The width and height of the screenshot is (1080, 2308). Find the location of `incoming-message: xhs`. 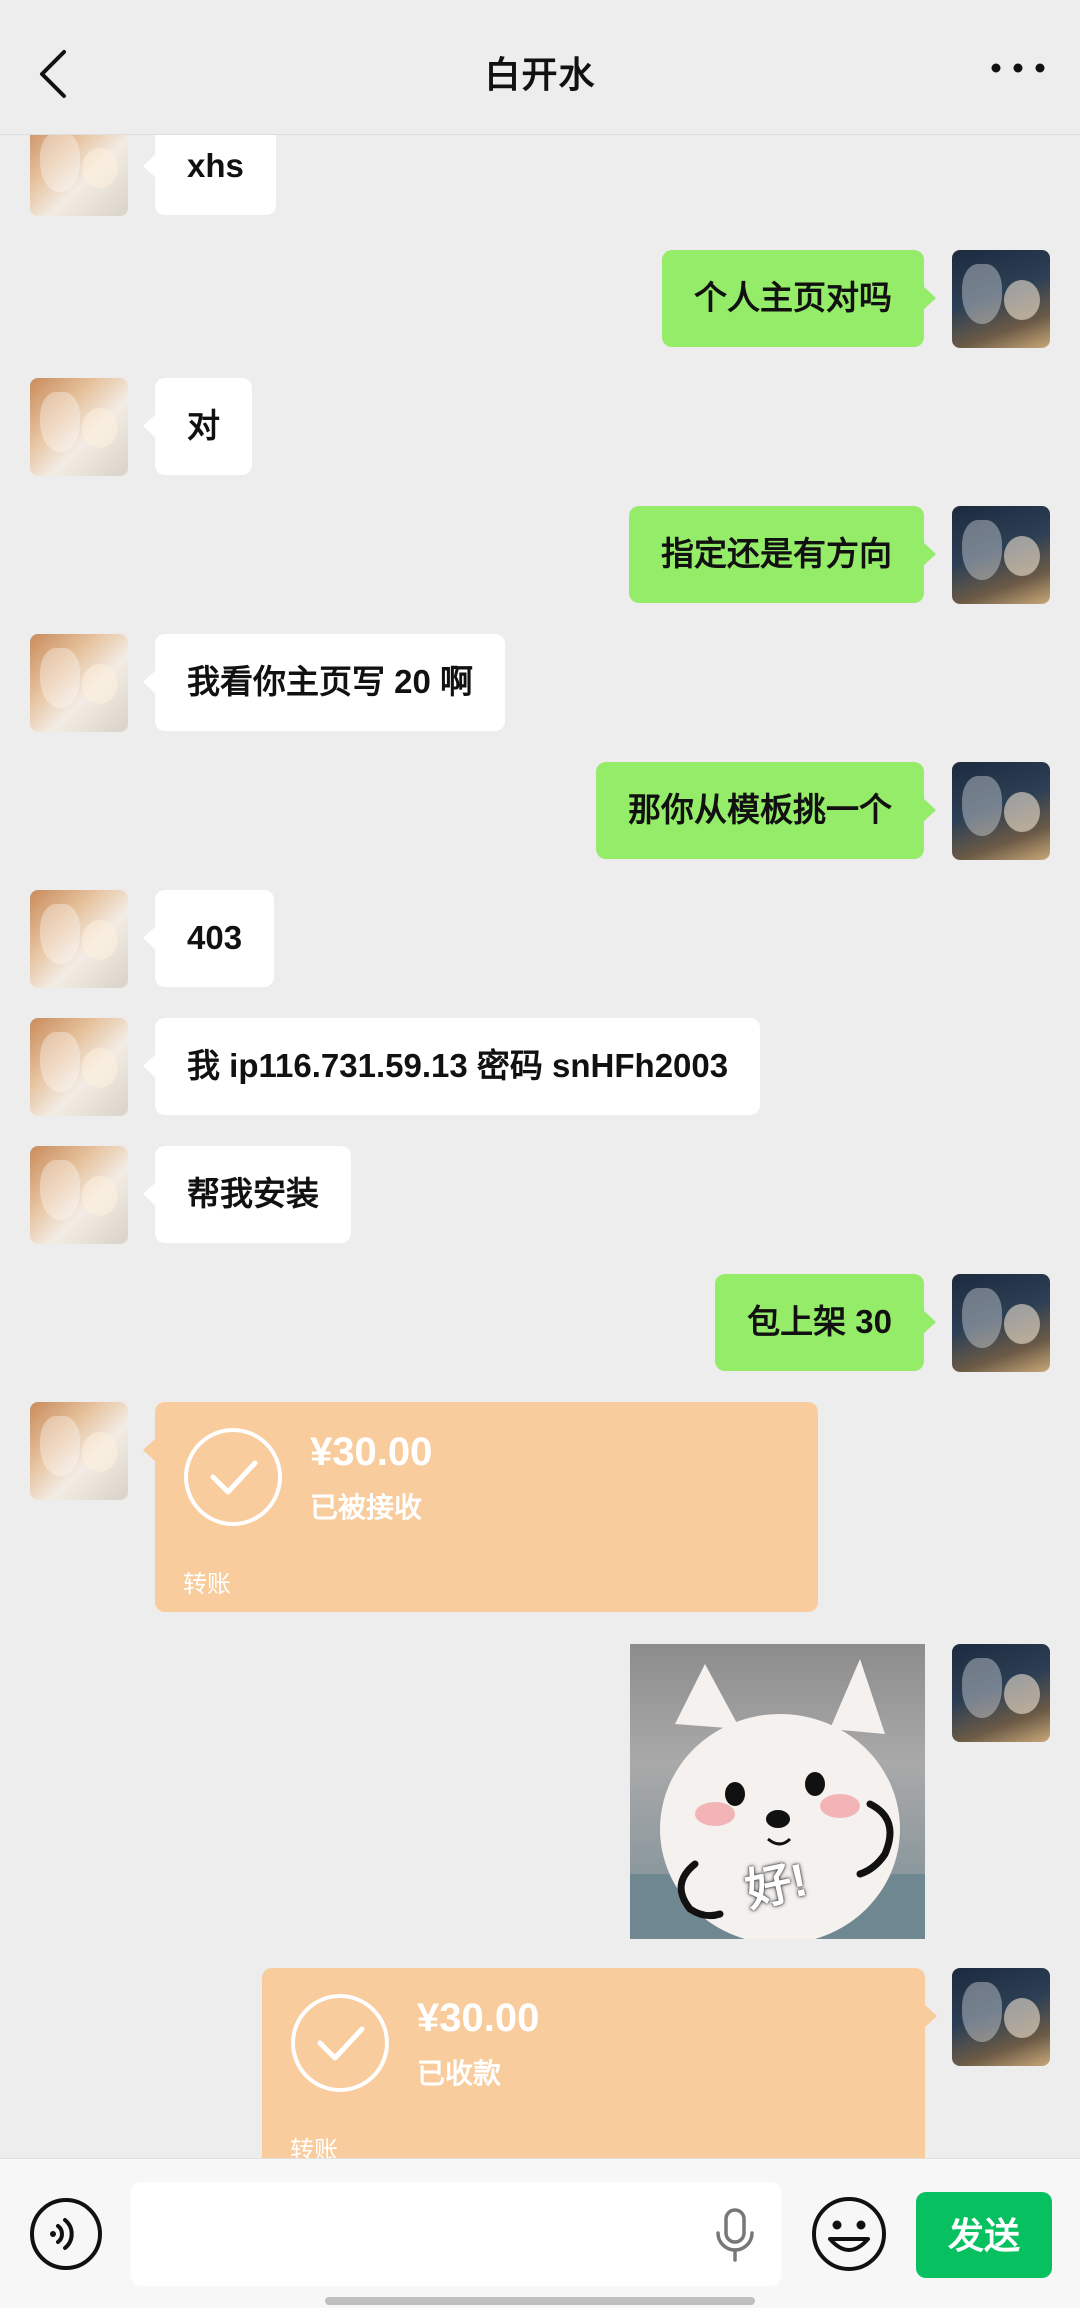

incoming-message: xhs is located at coordinates (209, 174).